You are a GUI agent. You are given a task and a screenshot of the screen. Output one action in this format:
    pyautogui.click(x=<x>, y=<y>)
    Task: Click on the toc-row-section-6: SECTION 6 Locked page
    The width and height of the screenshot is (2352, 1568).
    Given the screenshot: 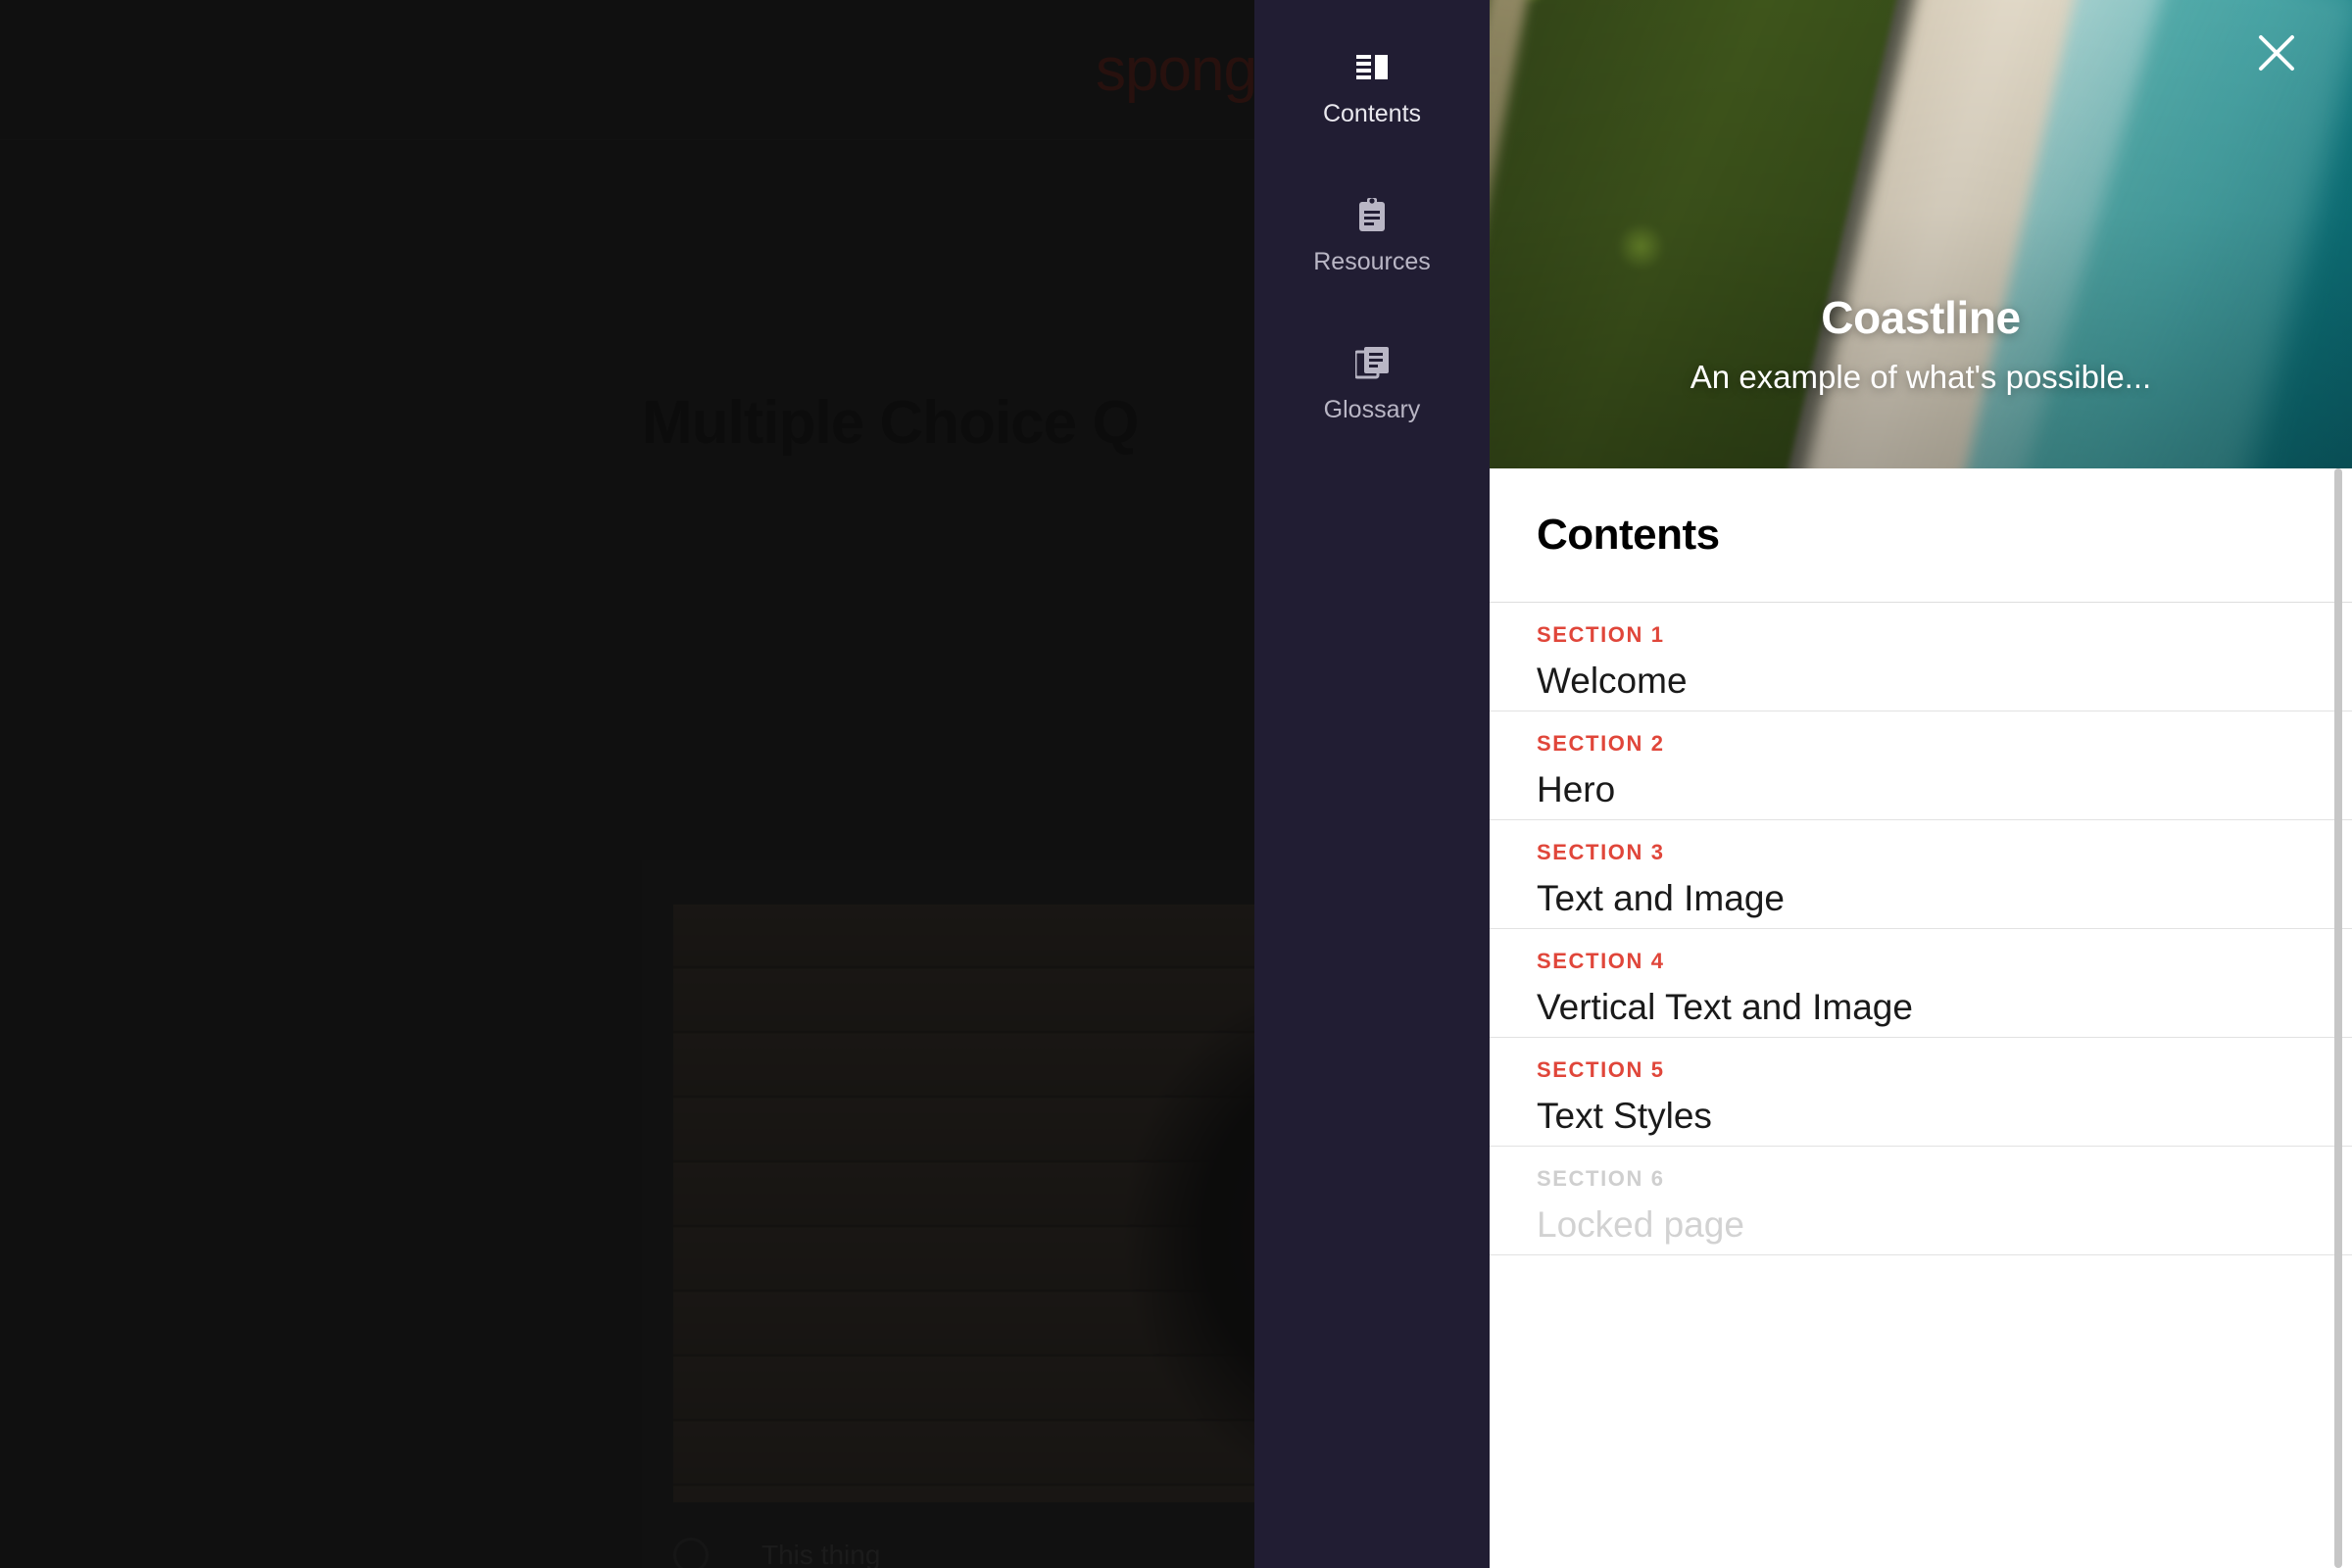 What is the action you would take?
    pyautogui.click(x=1921, y=1201)
    